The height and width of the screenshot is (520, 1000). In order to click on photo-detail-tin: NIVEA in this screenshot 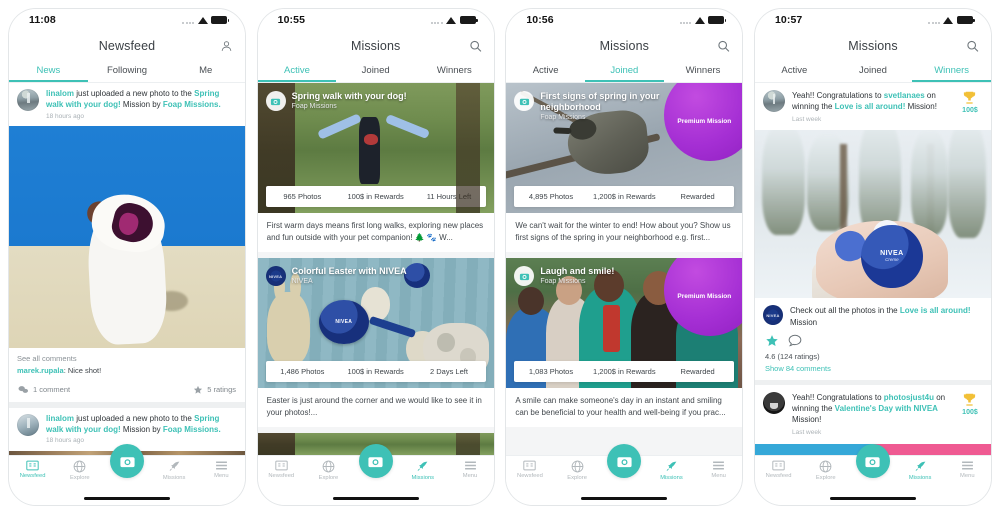, I will do `click(344, 321)`.